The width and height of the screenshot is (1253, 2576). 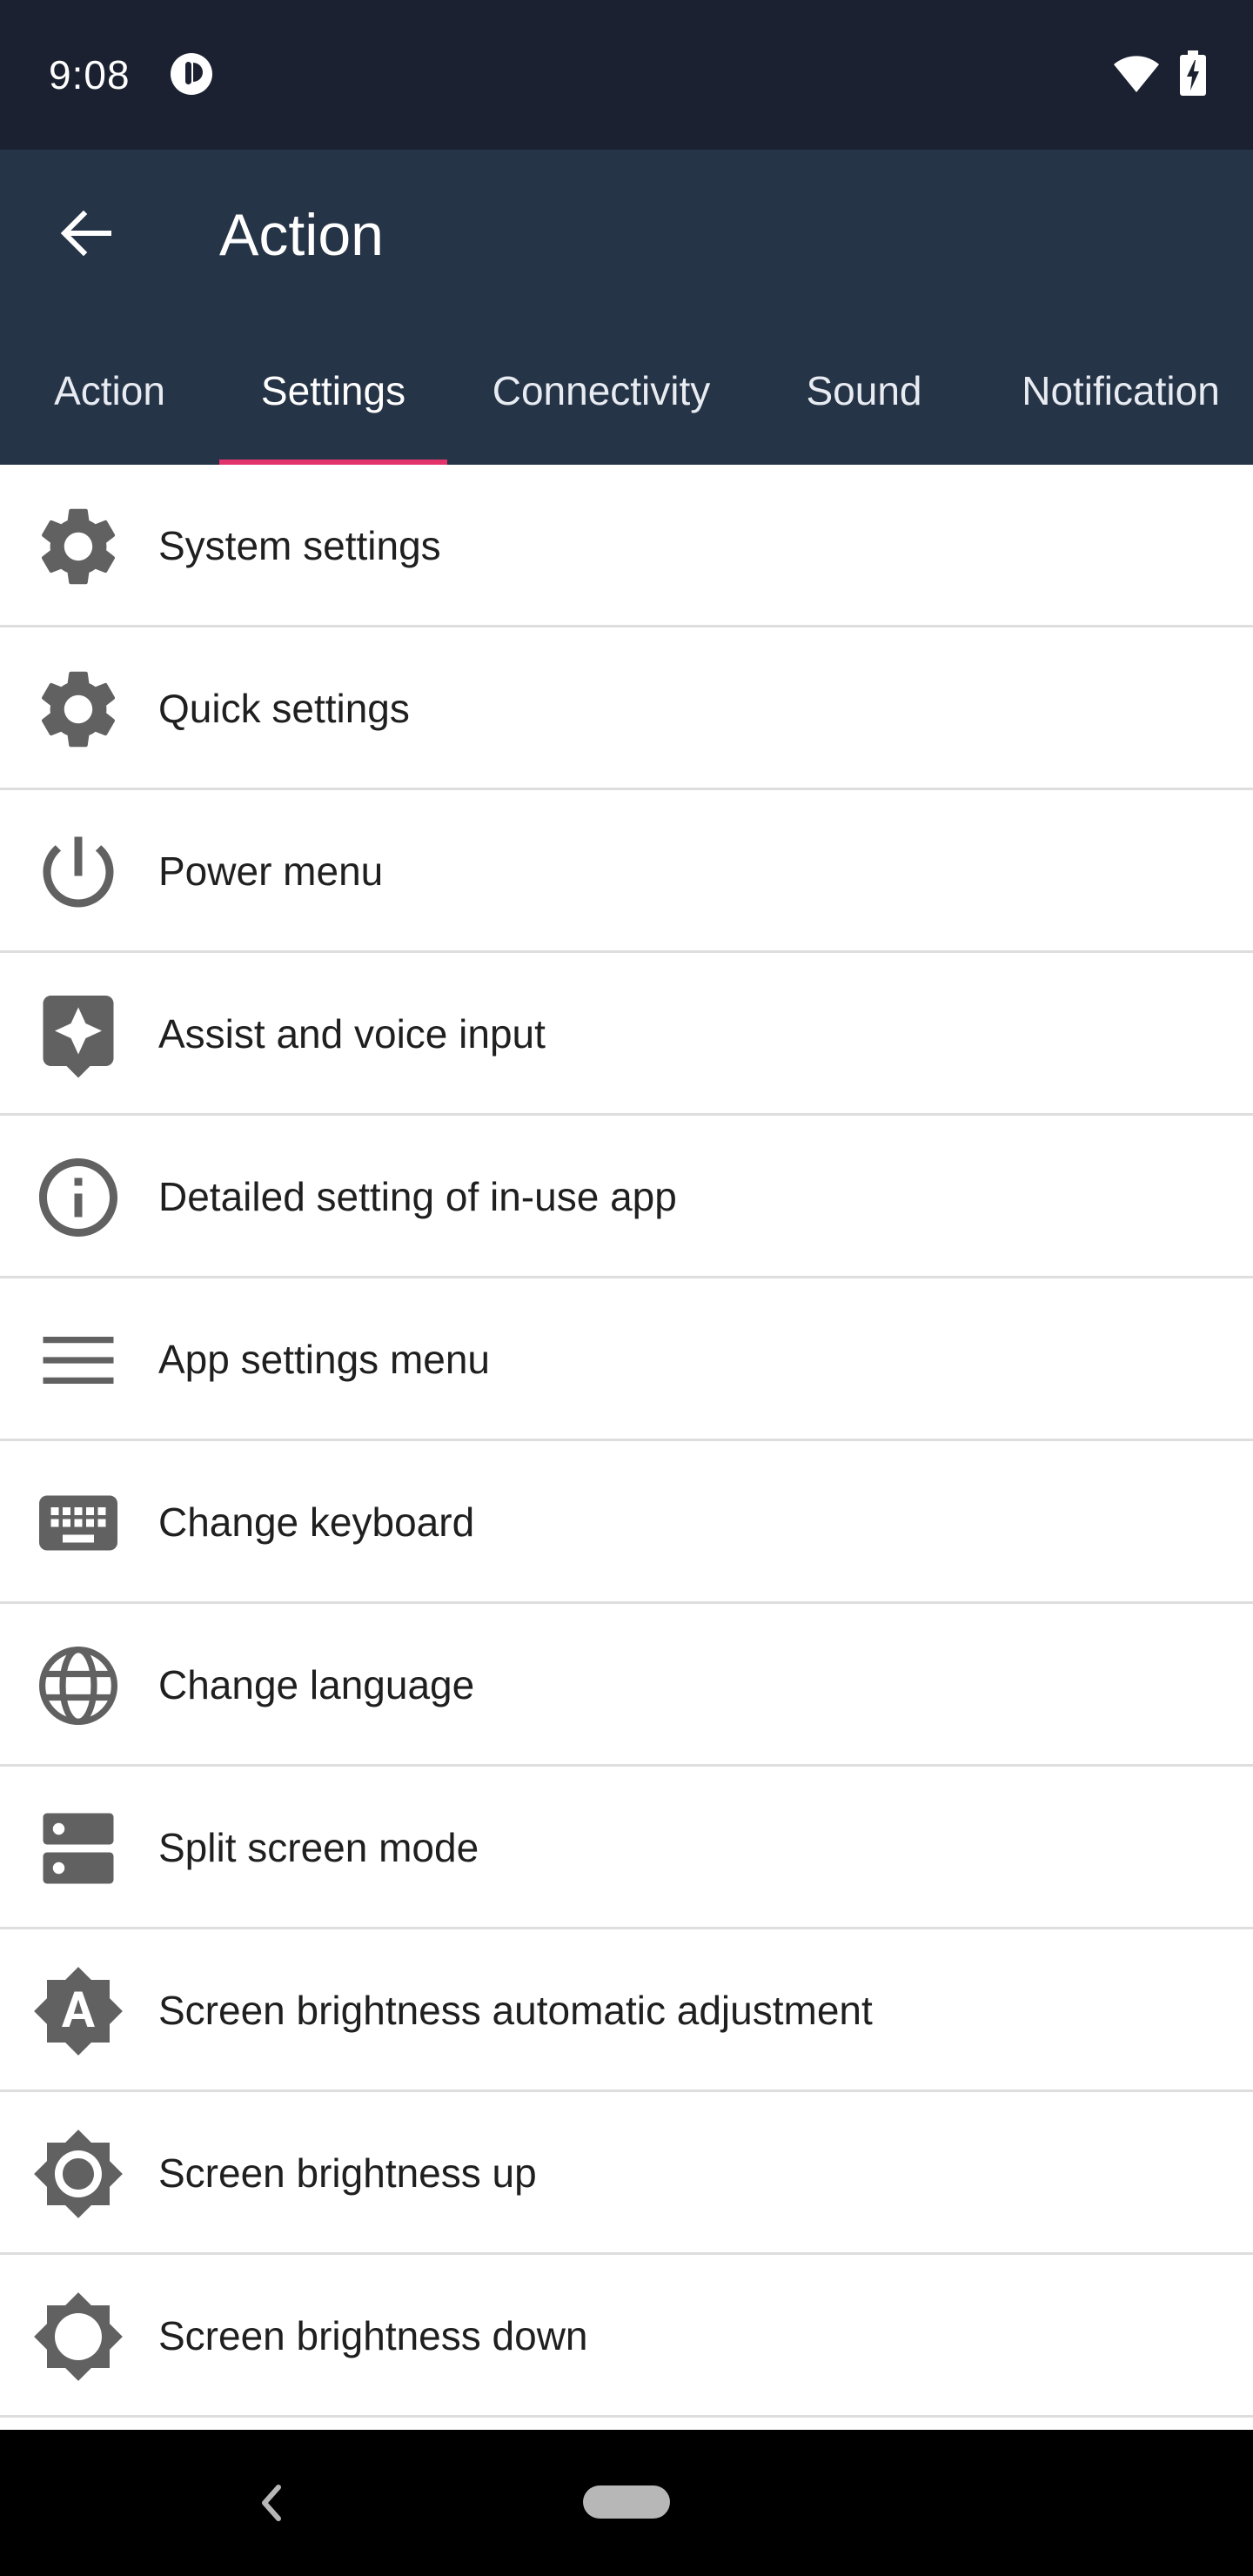 What do you see at coordinates (626, 546) in the screenshot?
I see `list-item-system-settings: System settings` at bounding box center [626, 546].